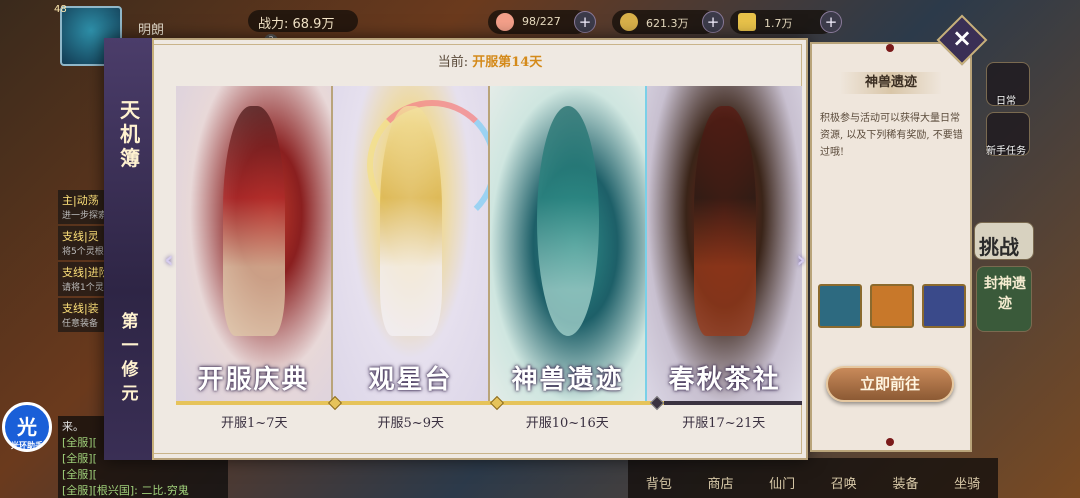 The image size is (1080, 498). What do you see at coordinates (130, 134) in the screenshot?
I see `spine-title: 天机簿` at bounding box center [130, 134].